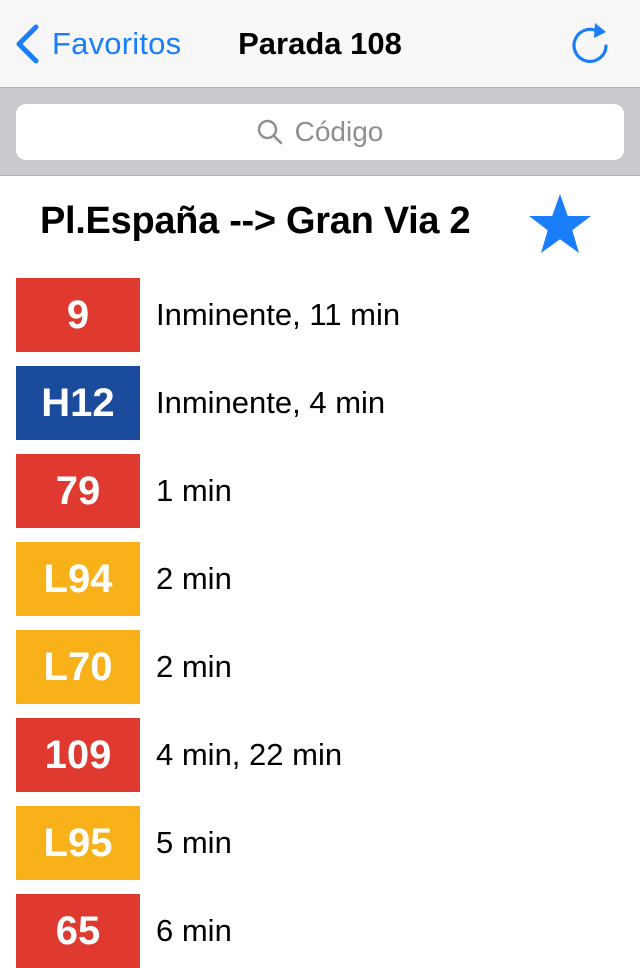 Image resolution: width=640 pixels, height=968 pixels. I want to click on line-badge: L95, so click(78, 843).